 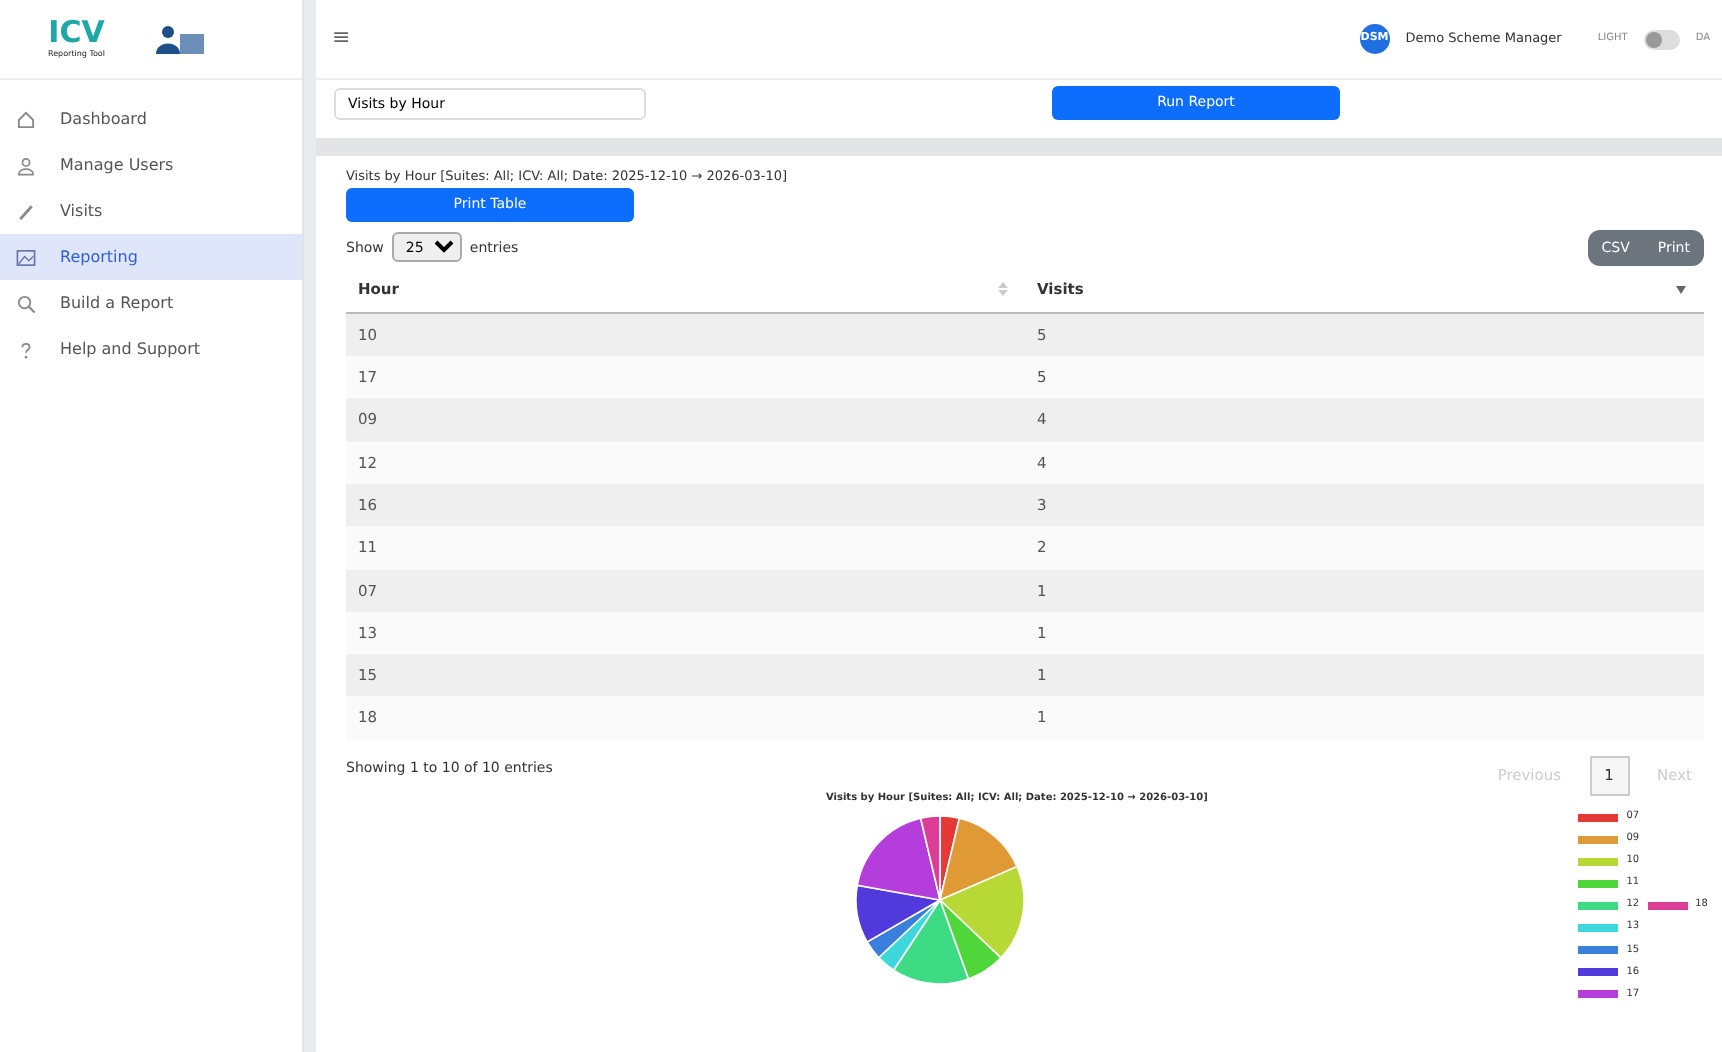 What do you see at coordinates (151, 119) in the screenshot?
I see `sidebar-item: Dashboard` at bounding box center [151, 119].